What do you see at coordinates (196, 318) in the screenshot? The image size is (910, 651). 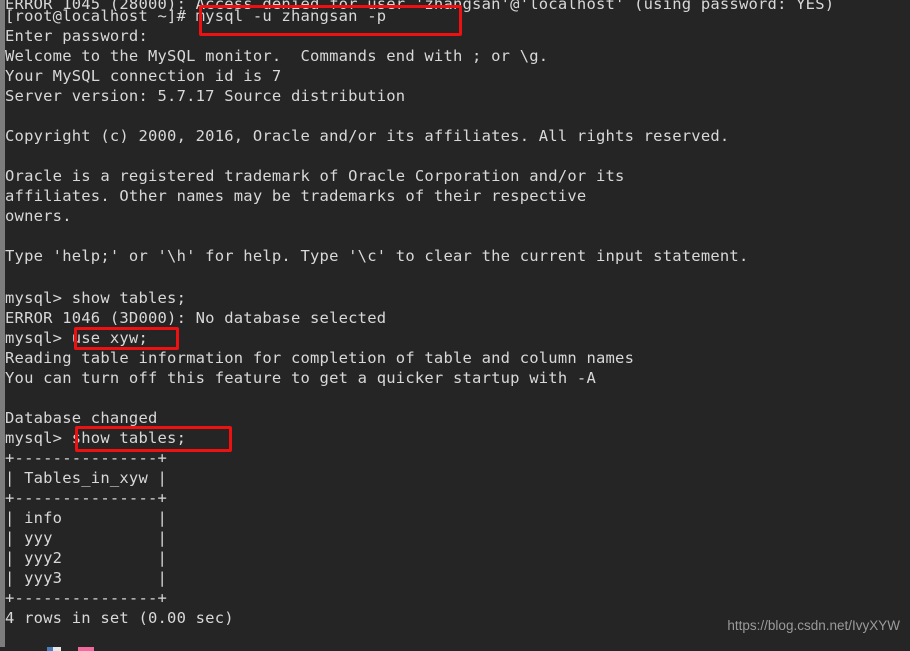 I see `terminal-line: ERROR 1046 (3D000): No database selected` at bounding box center [196, 318].